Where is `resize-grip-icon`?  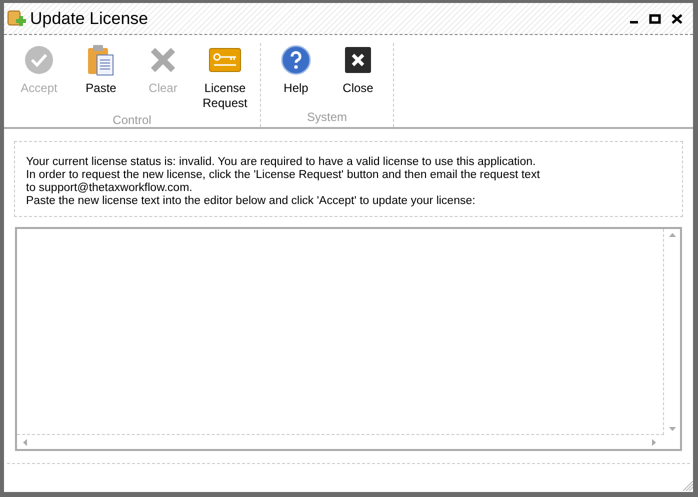
resize-grip-icon is located at coordinates (688, 486).